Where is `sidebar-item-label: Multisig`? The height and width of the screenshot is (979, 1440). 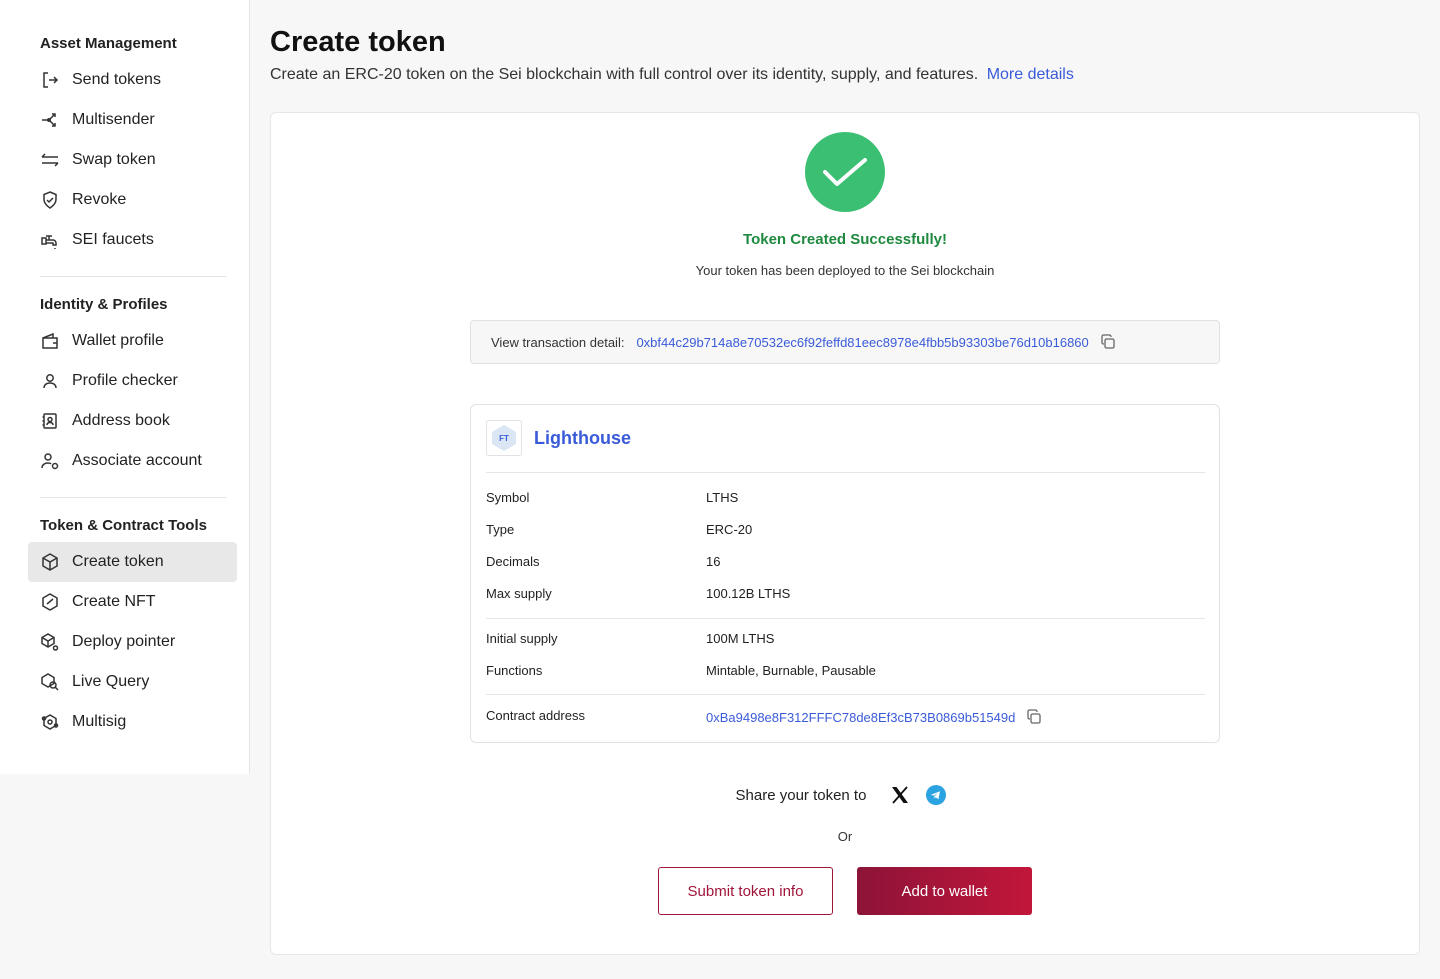 sidebar-item-label: Multisig is located at coordinates (99, 721).